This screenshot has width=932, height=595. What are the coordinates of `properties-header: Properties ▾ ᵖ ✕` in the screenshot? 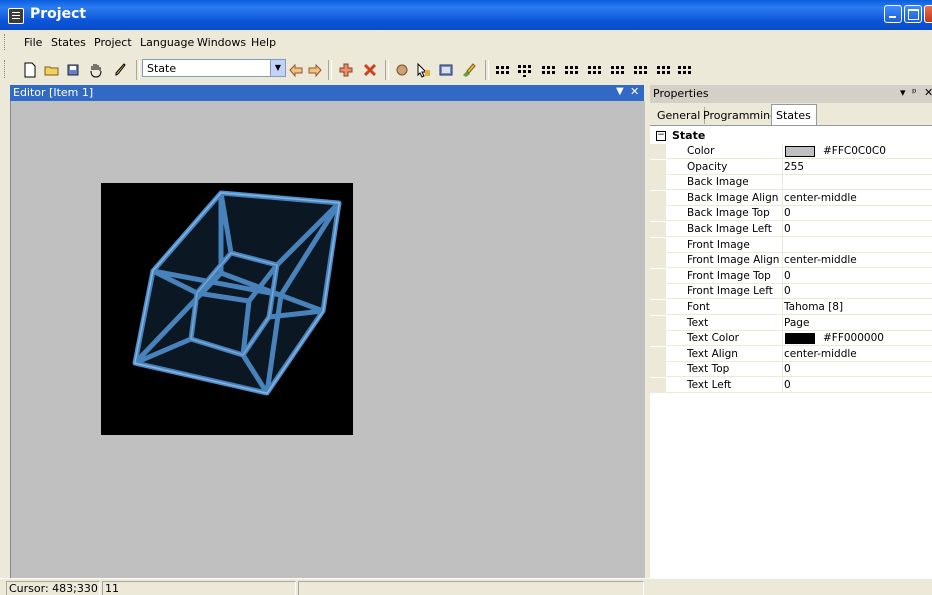 It's located at (791, 94).